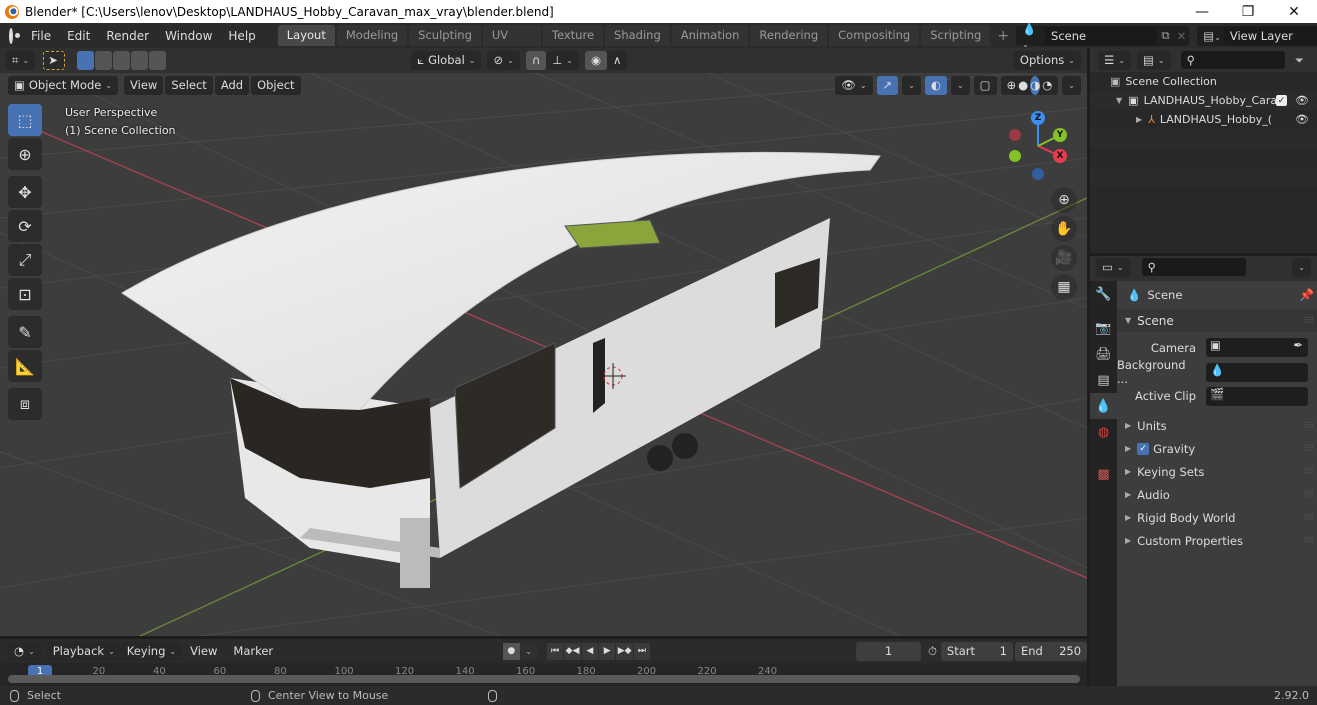  Describe the element at coordinates (1064, 229) in the screenshot. I see `pan-view-hand-icon: ✋` at that location.